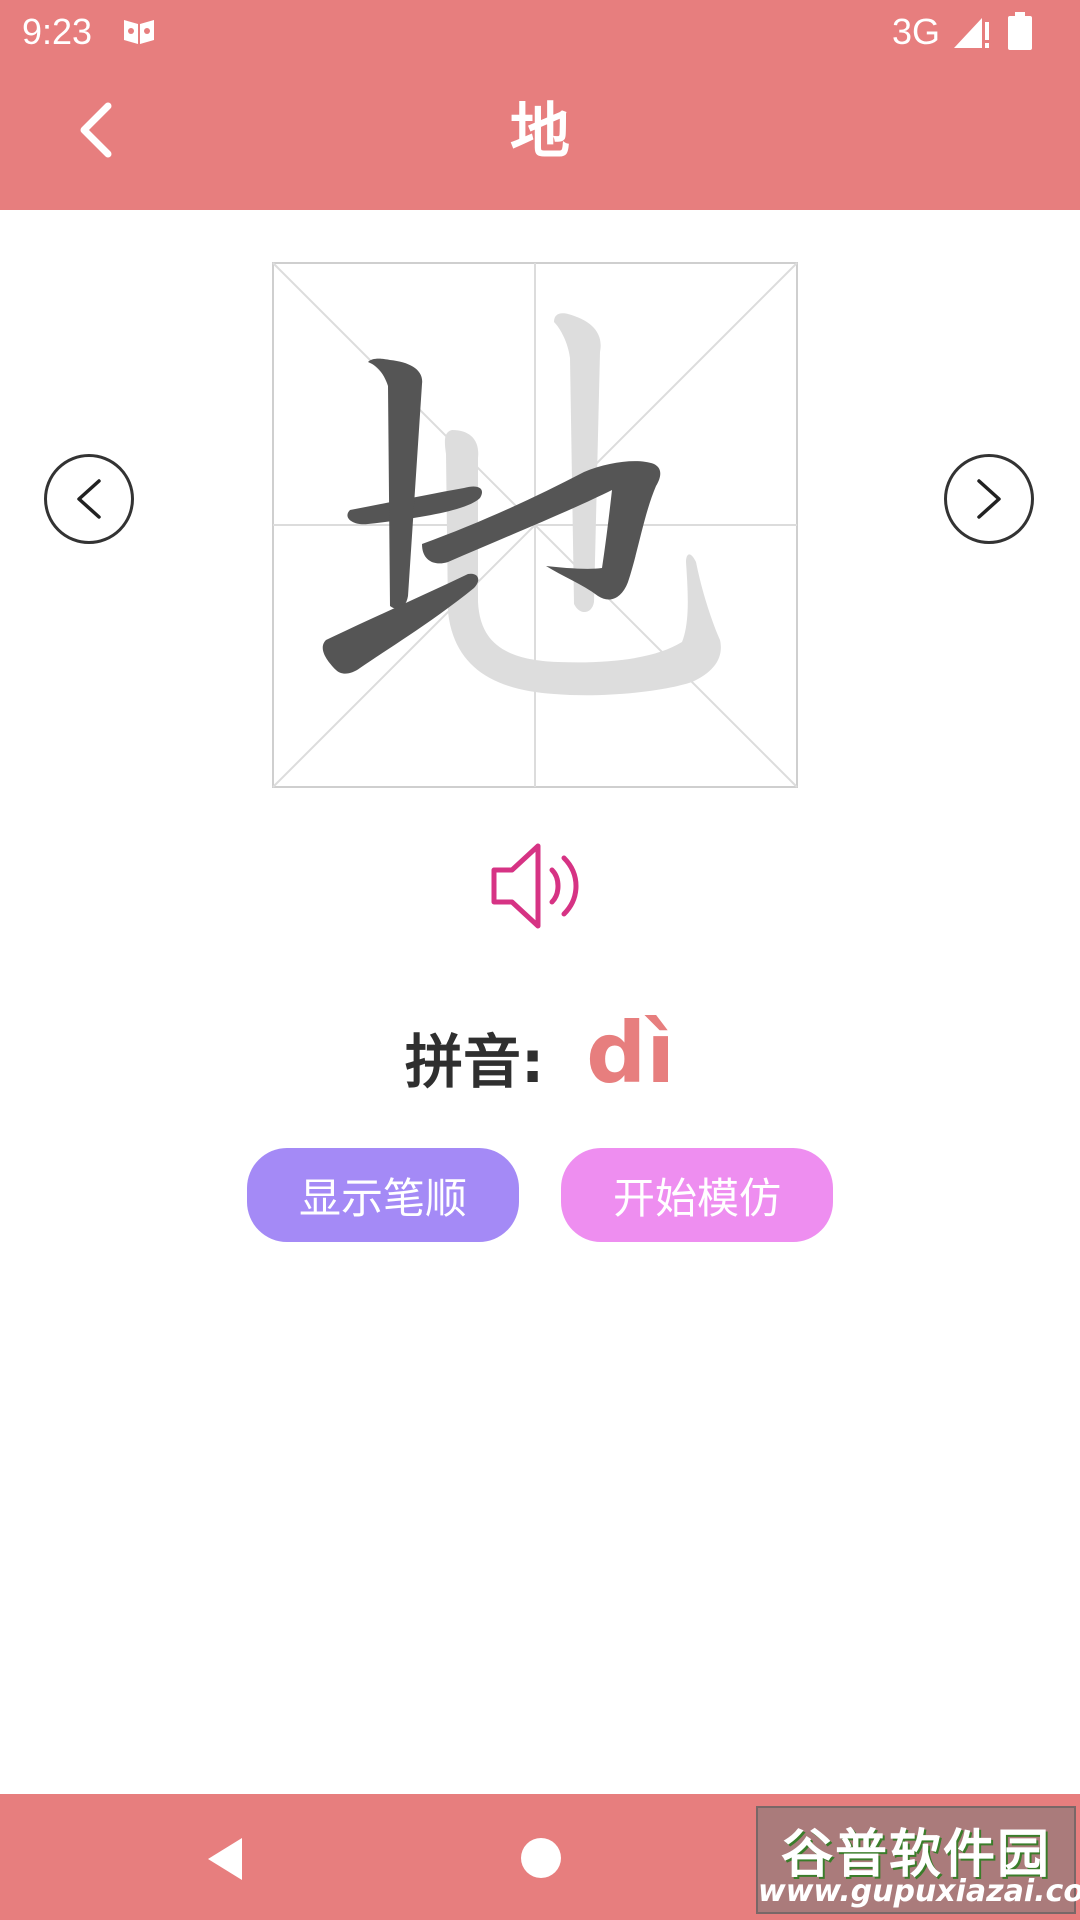 This screenshot has width=1080, height=1920. I want to click on show-stroke-order-button: 显示笔顺, so click(383, 1195).